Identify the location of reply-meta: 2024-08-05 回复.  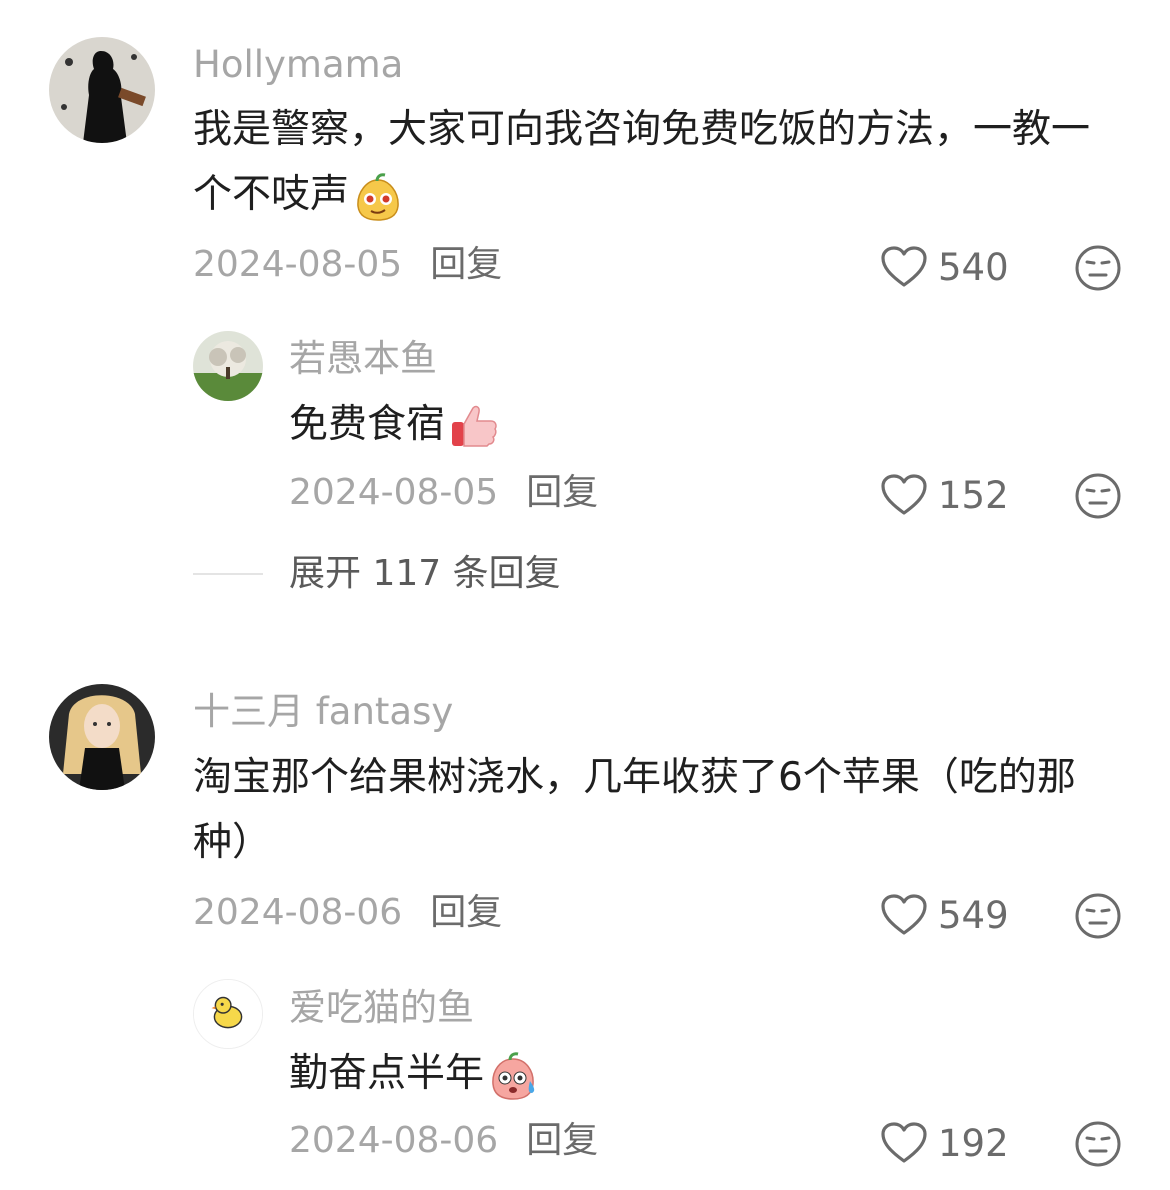
(443, 493).